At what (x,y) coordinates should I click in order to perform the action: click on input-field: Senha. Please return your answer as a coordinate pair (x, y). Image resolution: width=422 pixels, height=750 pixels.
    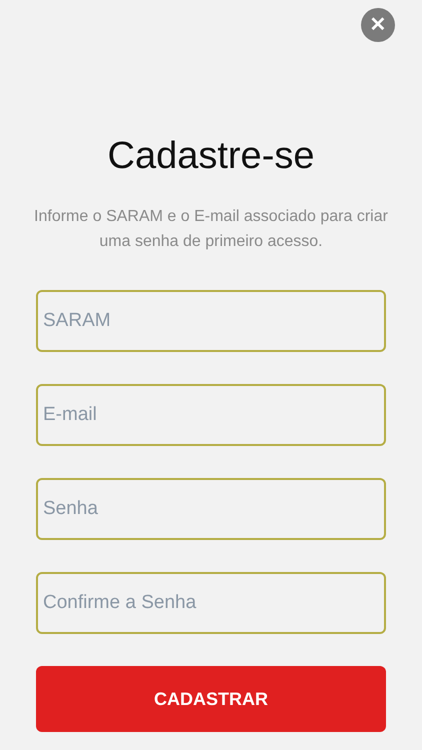
    Looking at the image, I should click on (211, 509).